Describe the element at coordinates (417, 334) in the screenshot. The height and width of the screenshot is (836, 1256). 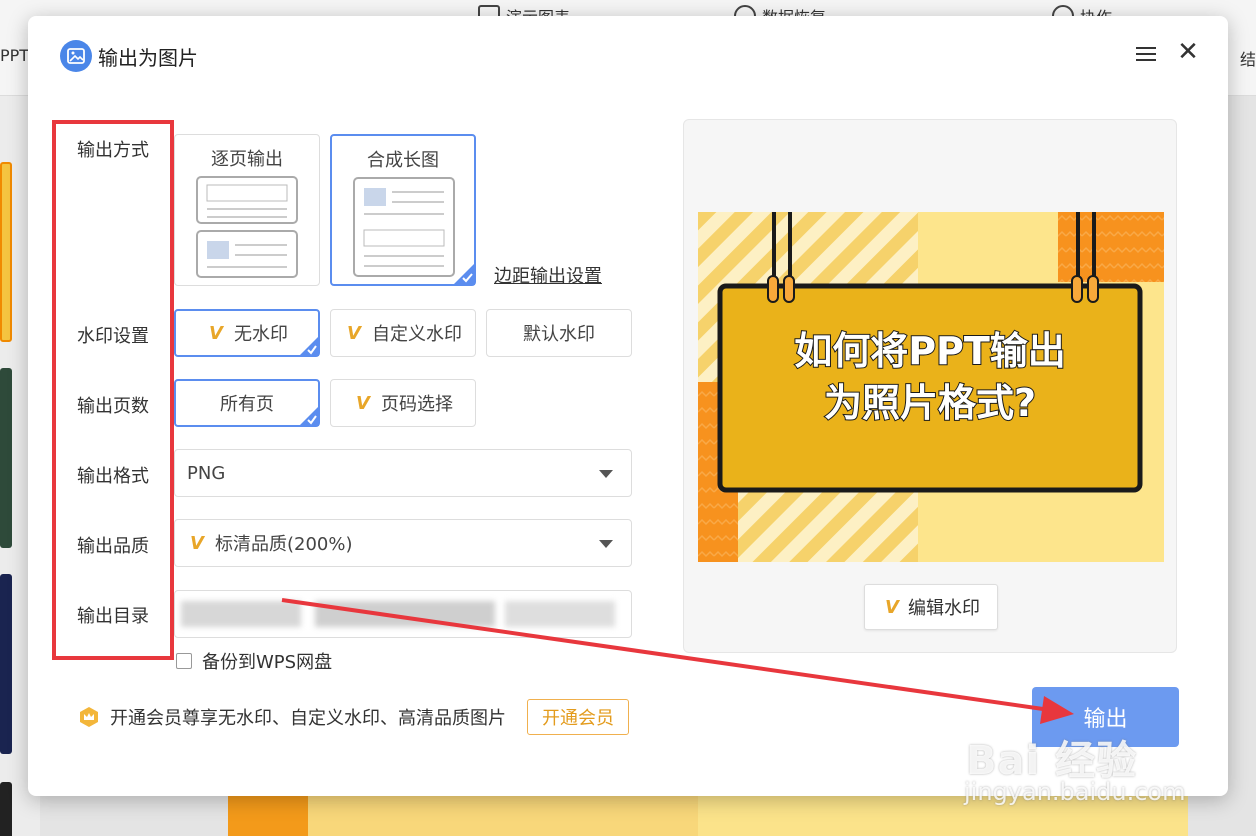
I see `watermark-custom-label: 自定义水印` at that location.